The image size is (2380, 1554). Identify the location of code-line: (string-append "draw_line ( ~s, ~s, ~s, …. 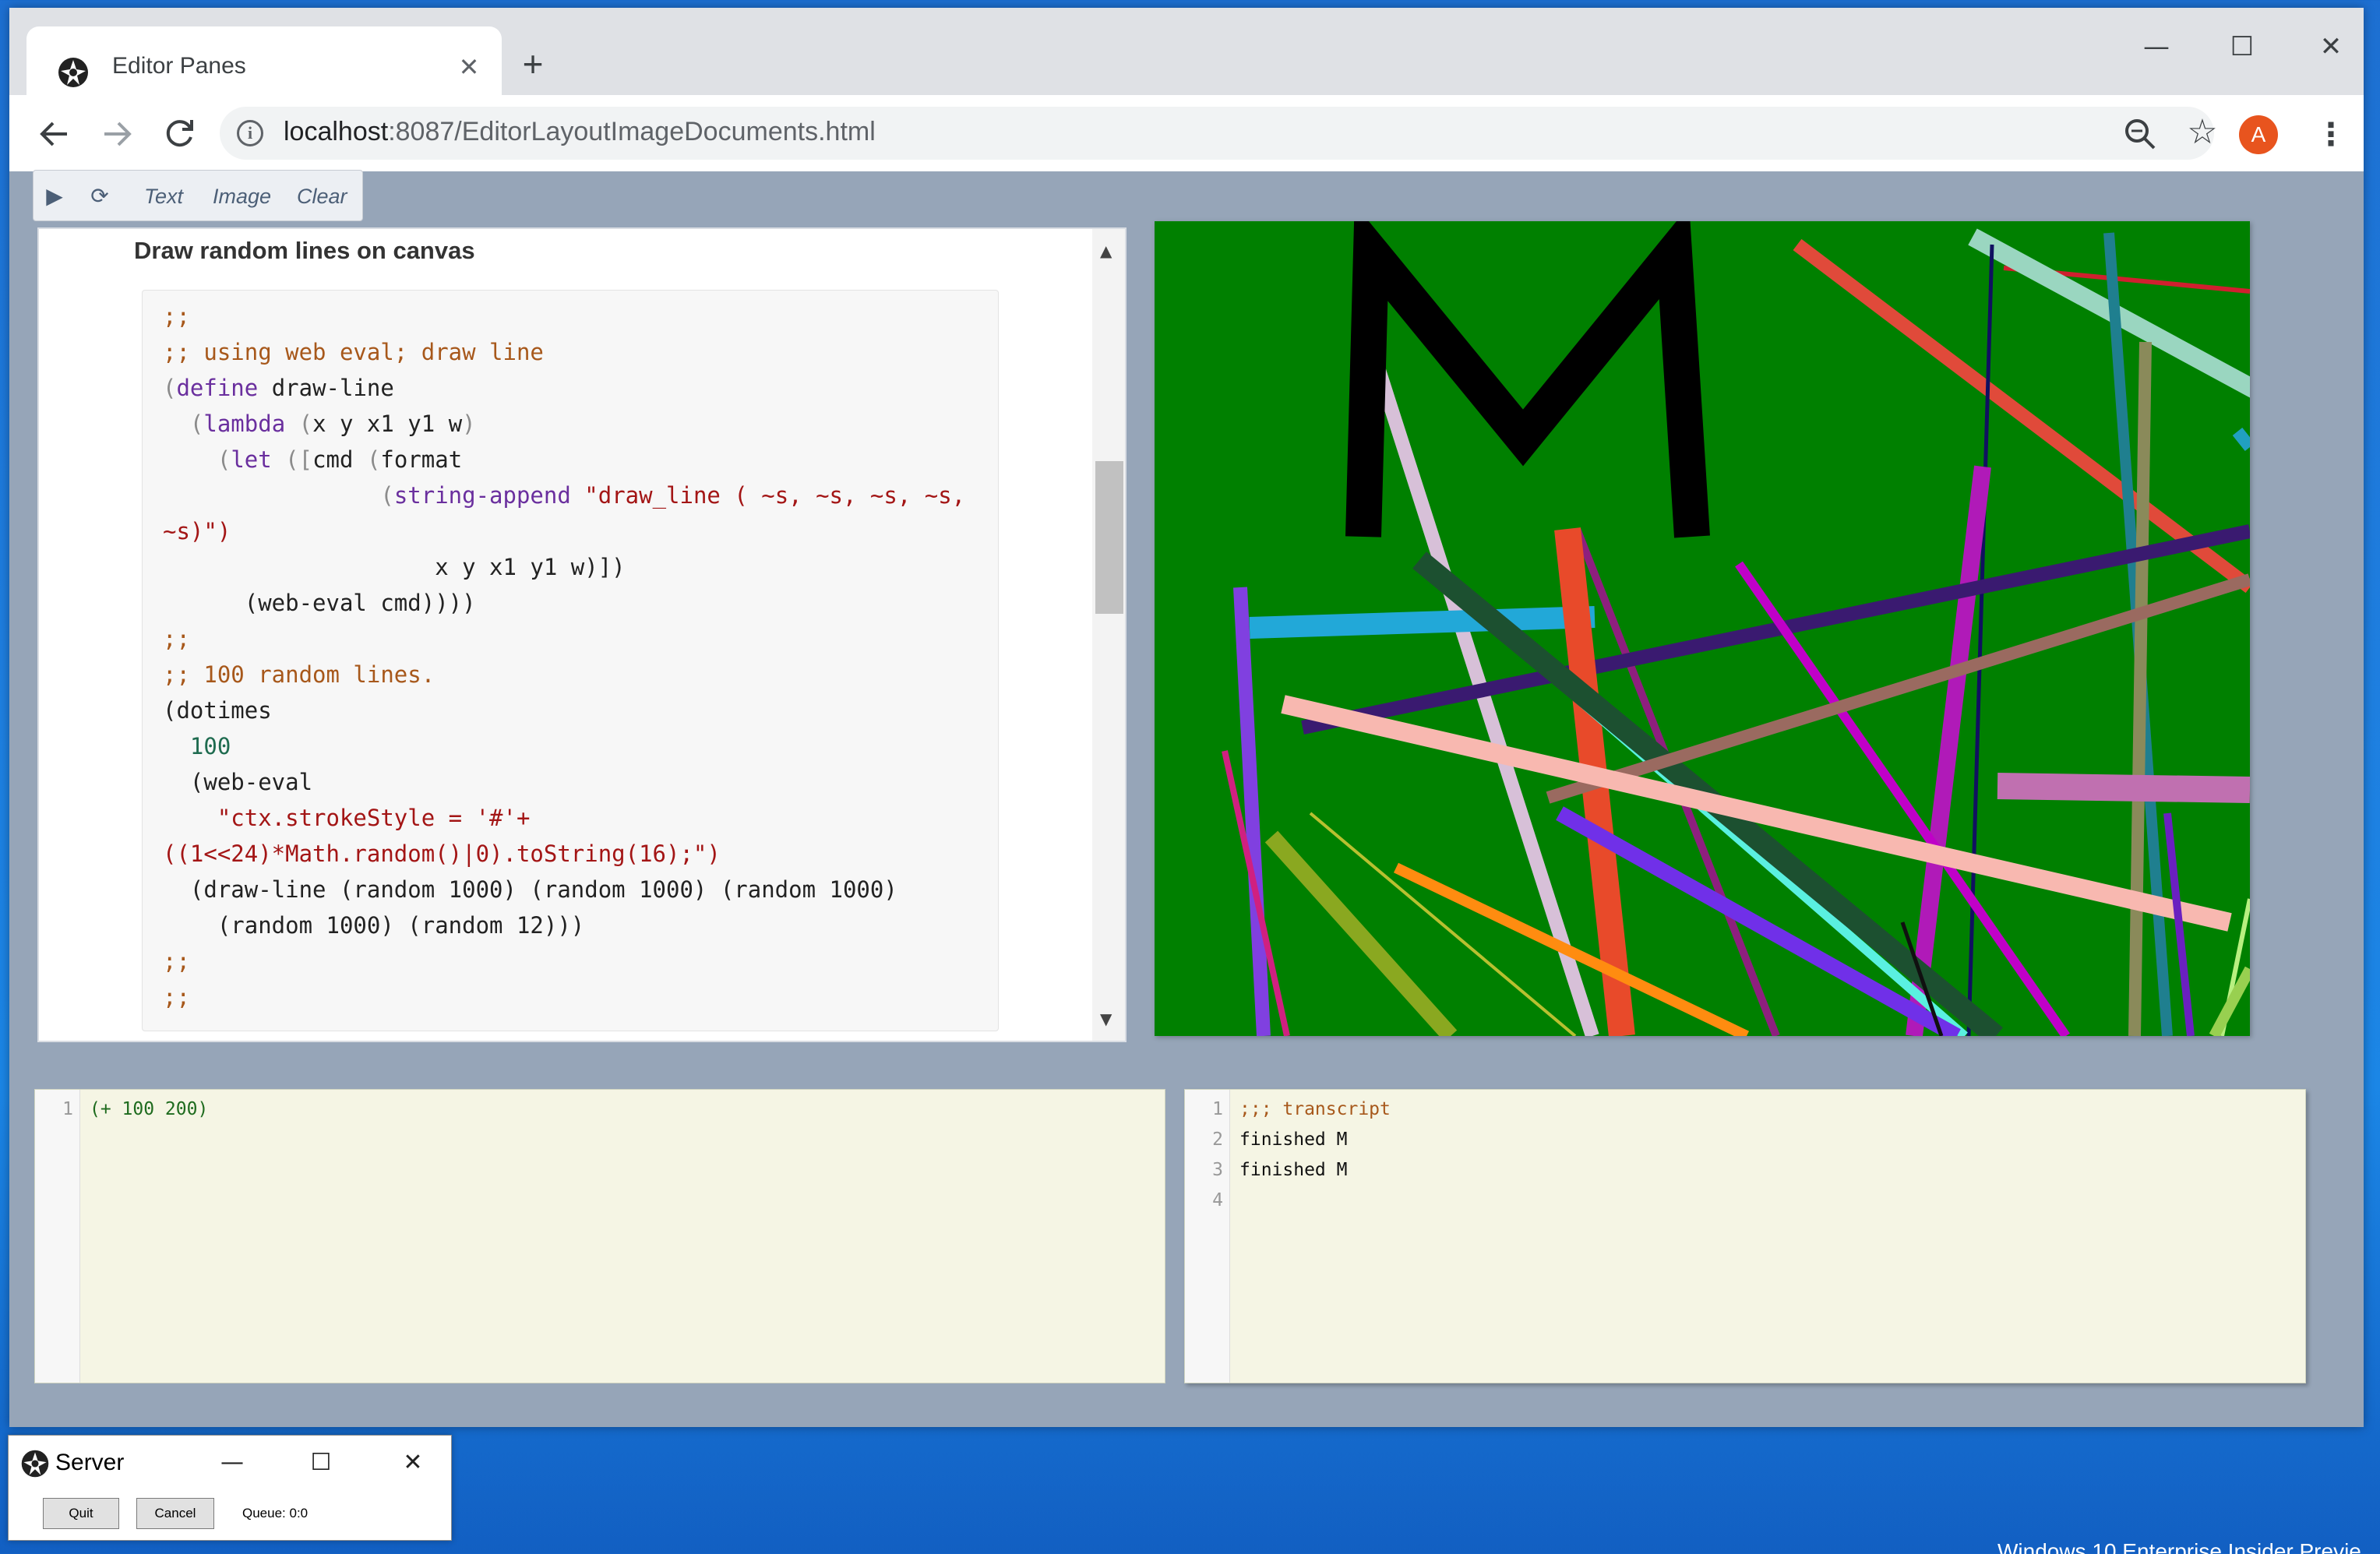
(673, 495).